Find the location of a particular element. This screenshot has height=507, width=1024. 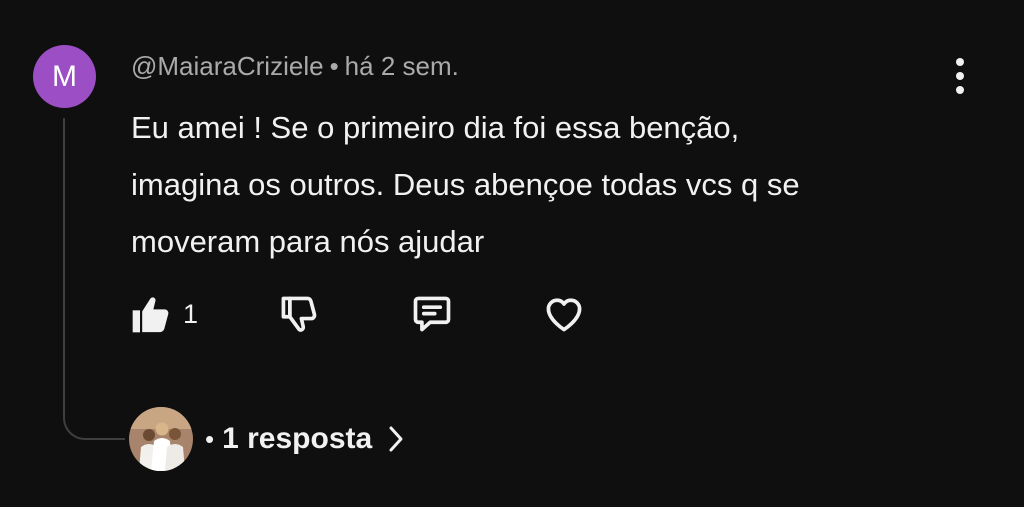

reply-avatar-image is located at coordinates (161, 439).